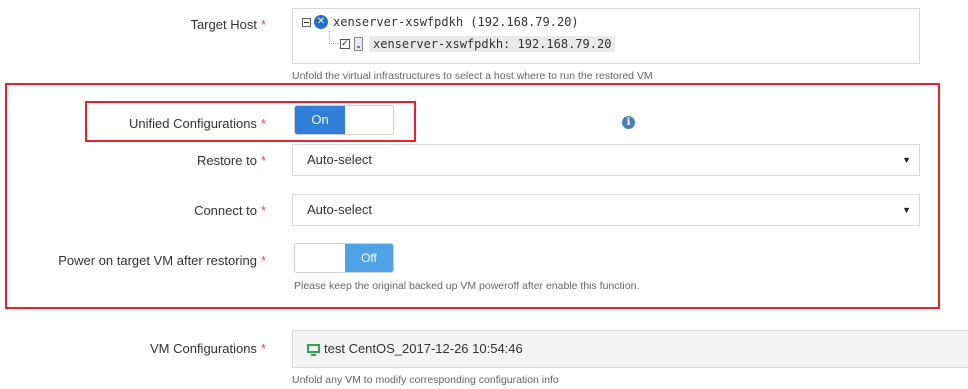  What do you see at coordinates (183, 24) in the screenshot?
I see `target-host-label: Target Host *` at bounding box center [183, 24].